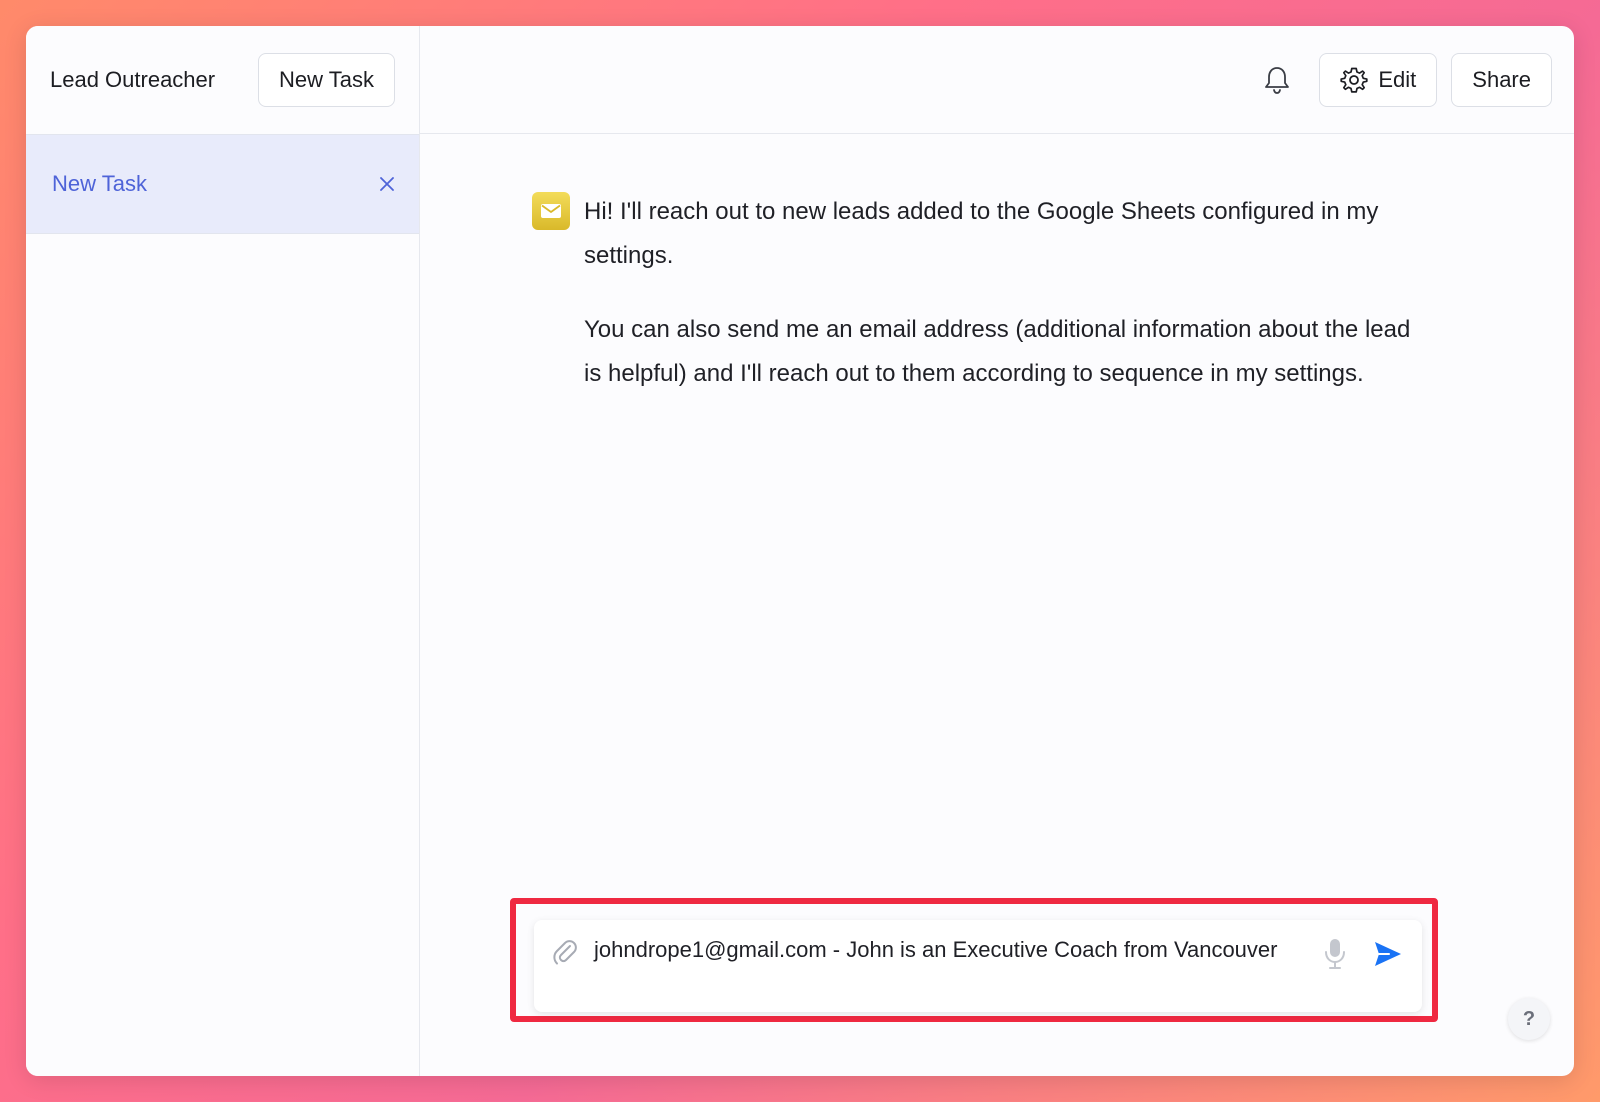 This screenshot has width=1600, height=1102. Describe the element at coordinates (565, 953) in the screenshot. I see `paperclip-icon` at that location.